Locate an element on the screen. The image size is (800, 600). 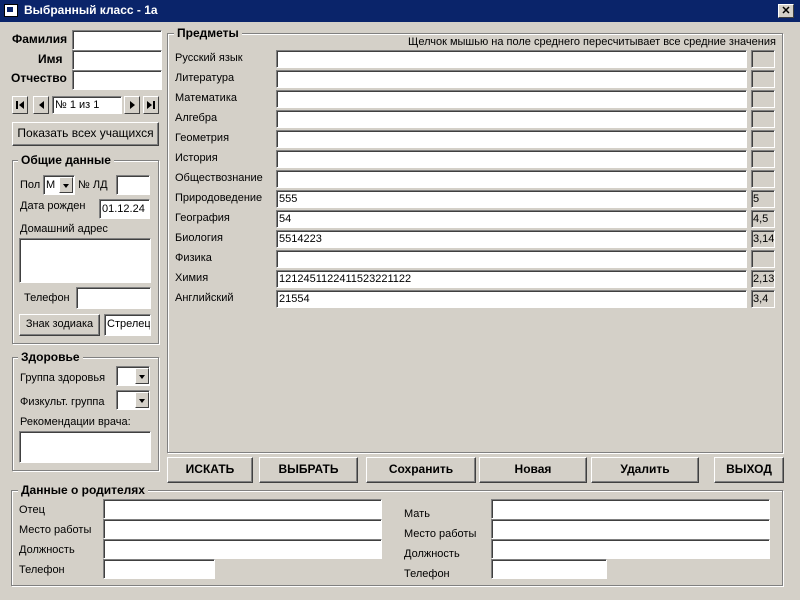
mother-work-label: Место работы is located at coordinates (440, 534).